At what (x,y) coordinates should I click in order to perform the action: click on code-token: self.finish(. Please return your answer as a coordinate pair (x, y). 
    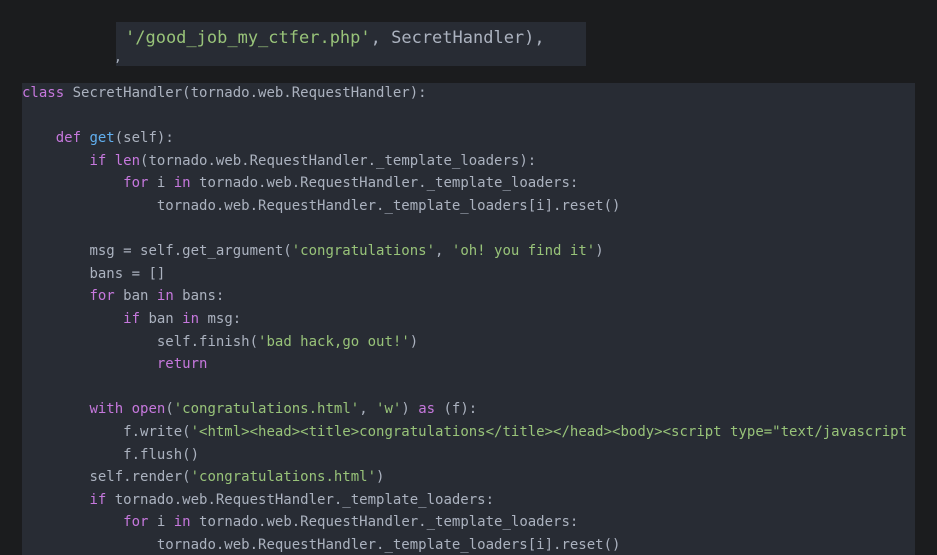
    Looking at the image, I should click on (207, 341).